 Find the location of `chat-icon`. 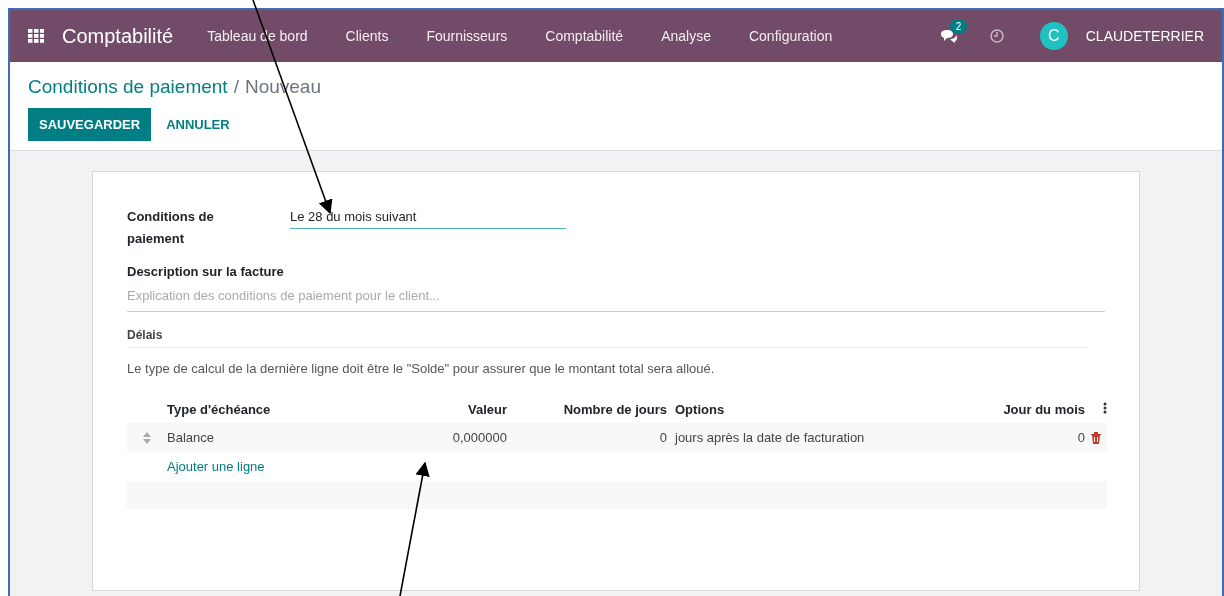

chat-icon is located at coordinates (948, 36).